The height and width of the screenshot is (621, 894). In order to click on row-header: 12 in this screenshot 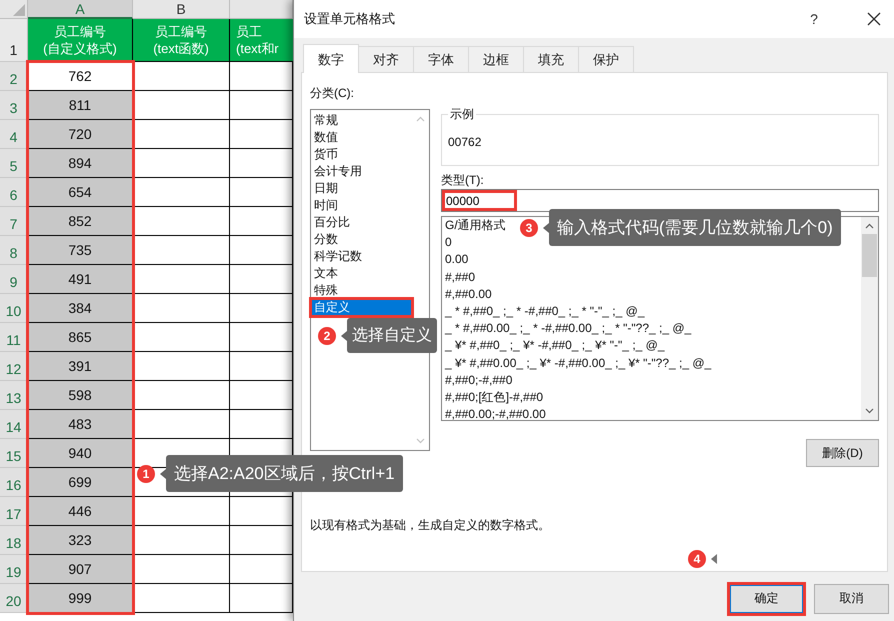, I will do `click(14, 366)`.